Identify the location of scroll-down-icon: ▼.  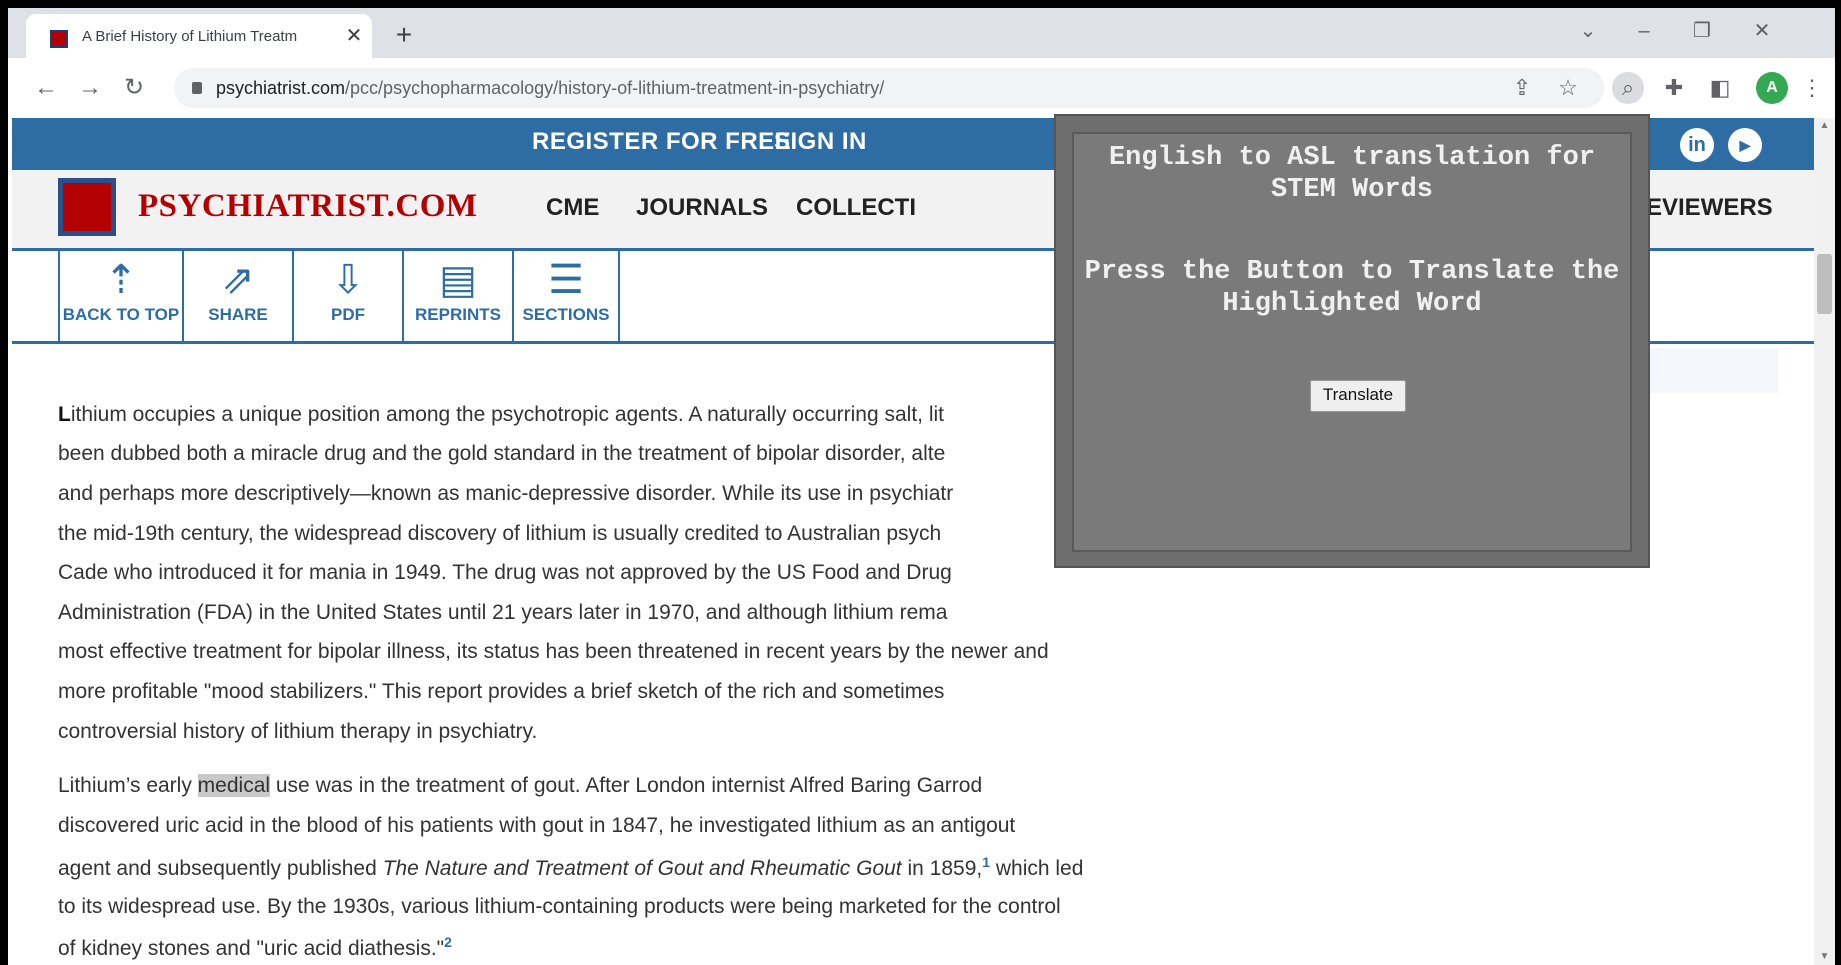
(1824, 957).